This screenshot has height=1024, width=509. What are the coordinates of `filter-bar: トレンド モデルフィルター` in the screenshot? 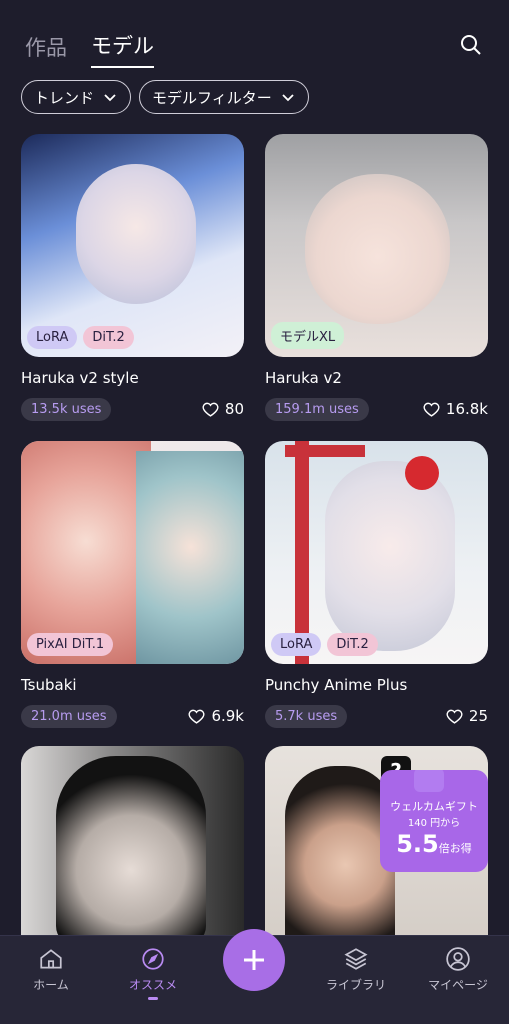 It's located at (165, 97).